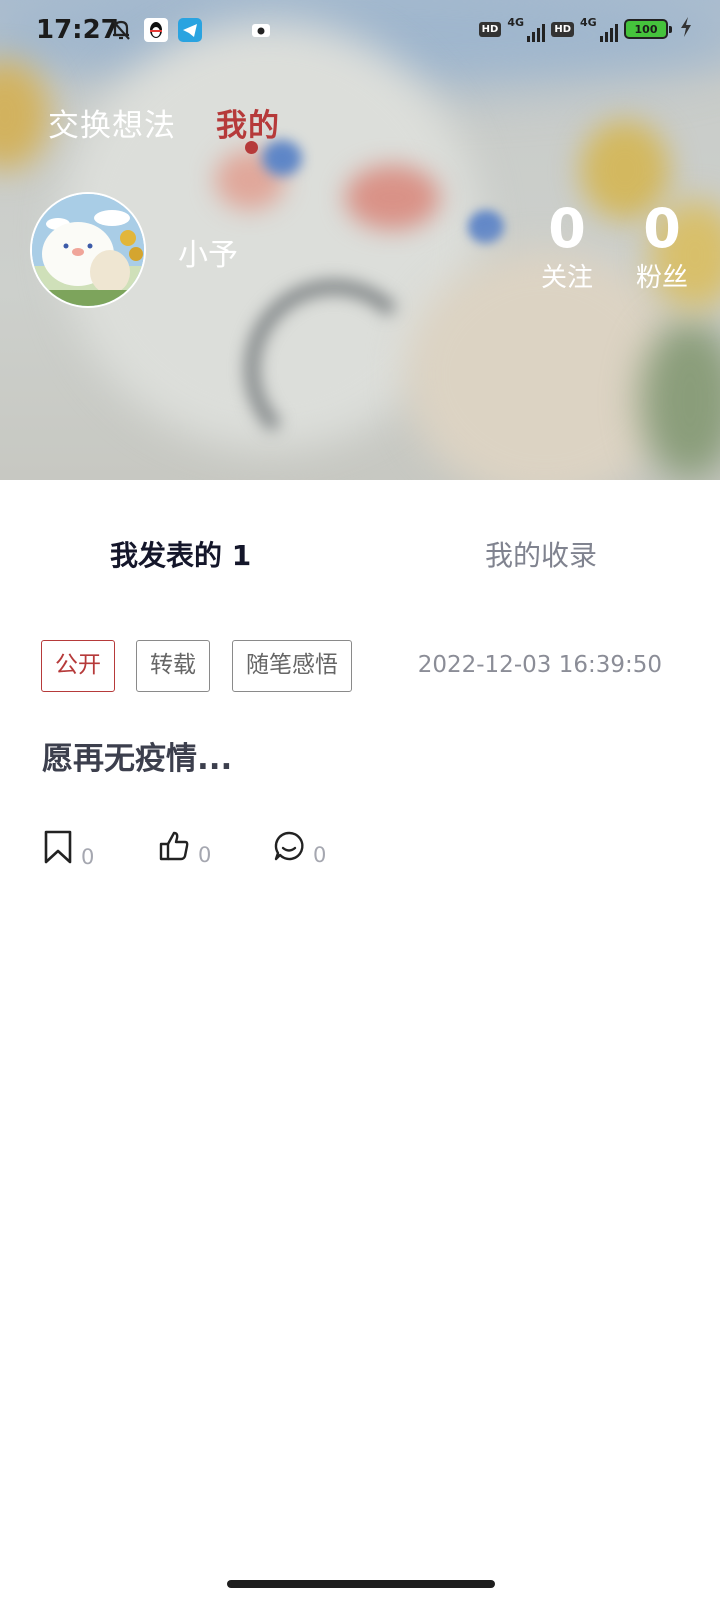  I want to click on comment-count: 0, so click(320, 855).